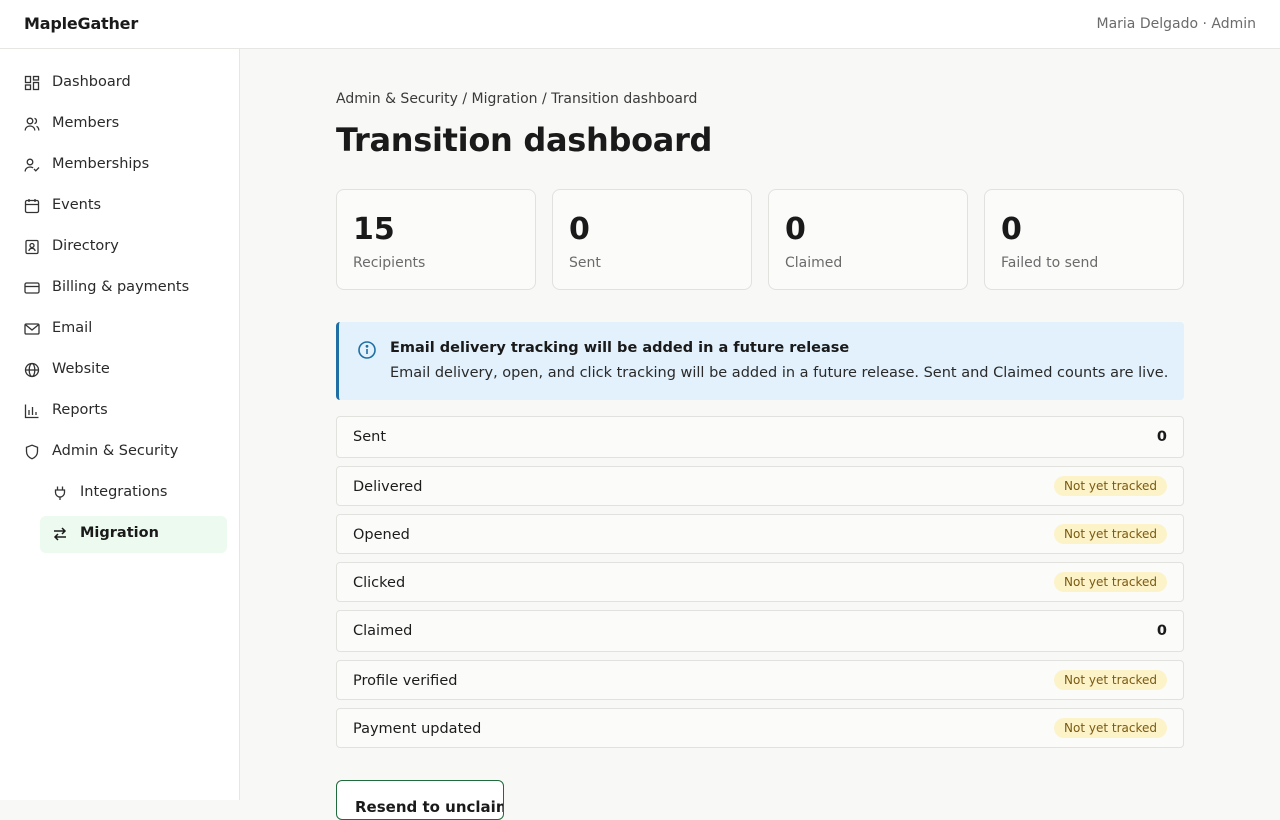 This screenshot has height=820, width=1280. What do you see at coordinates (405, 681) in the screenshot?
I see `funnel-row-label: Profile verified` at bounding box center [405, 681].